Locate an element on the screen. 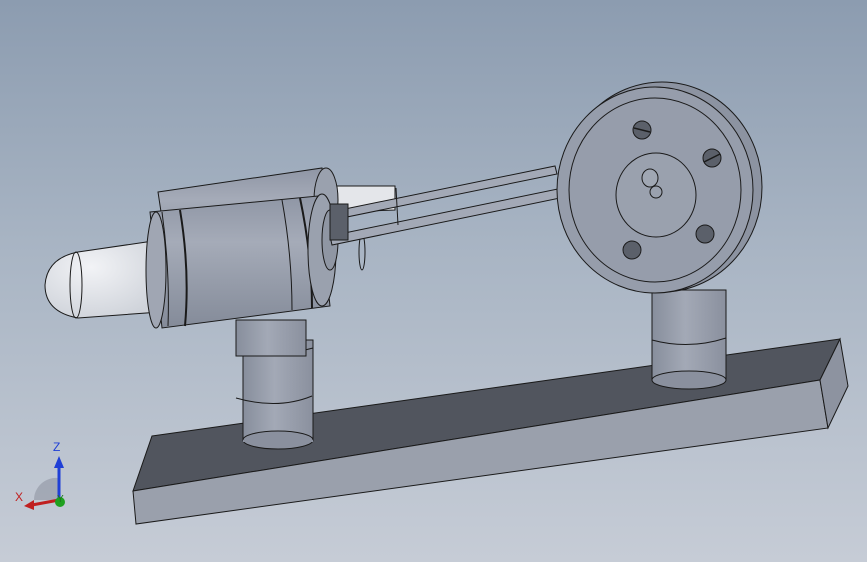  coordinate-triad: Z X Y is located at coordinates (42, 478).